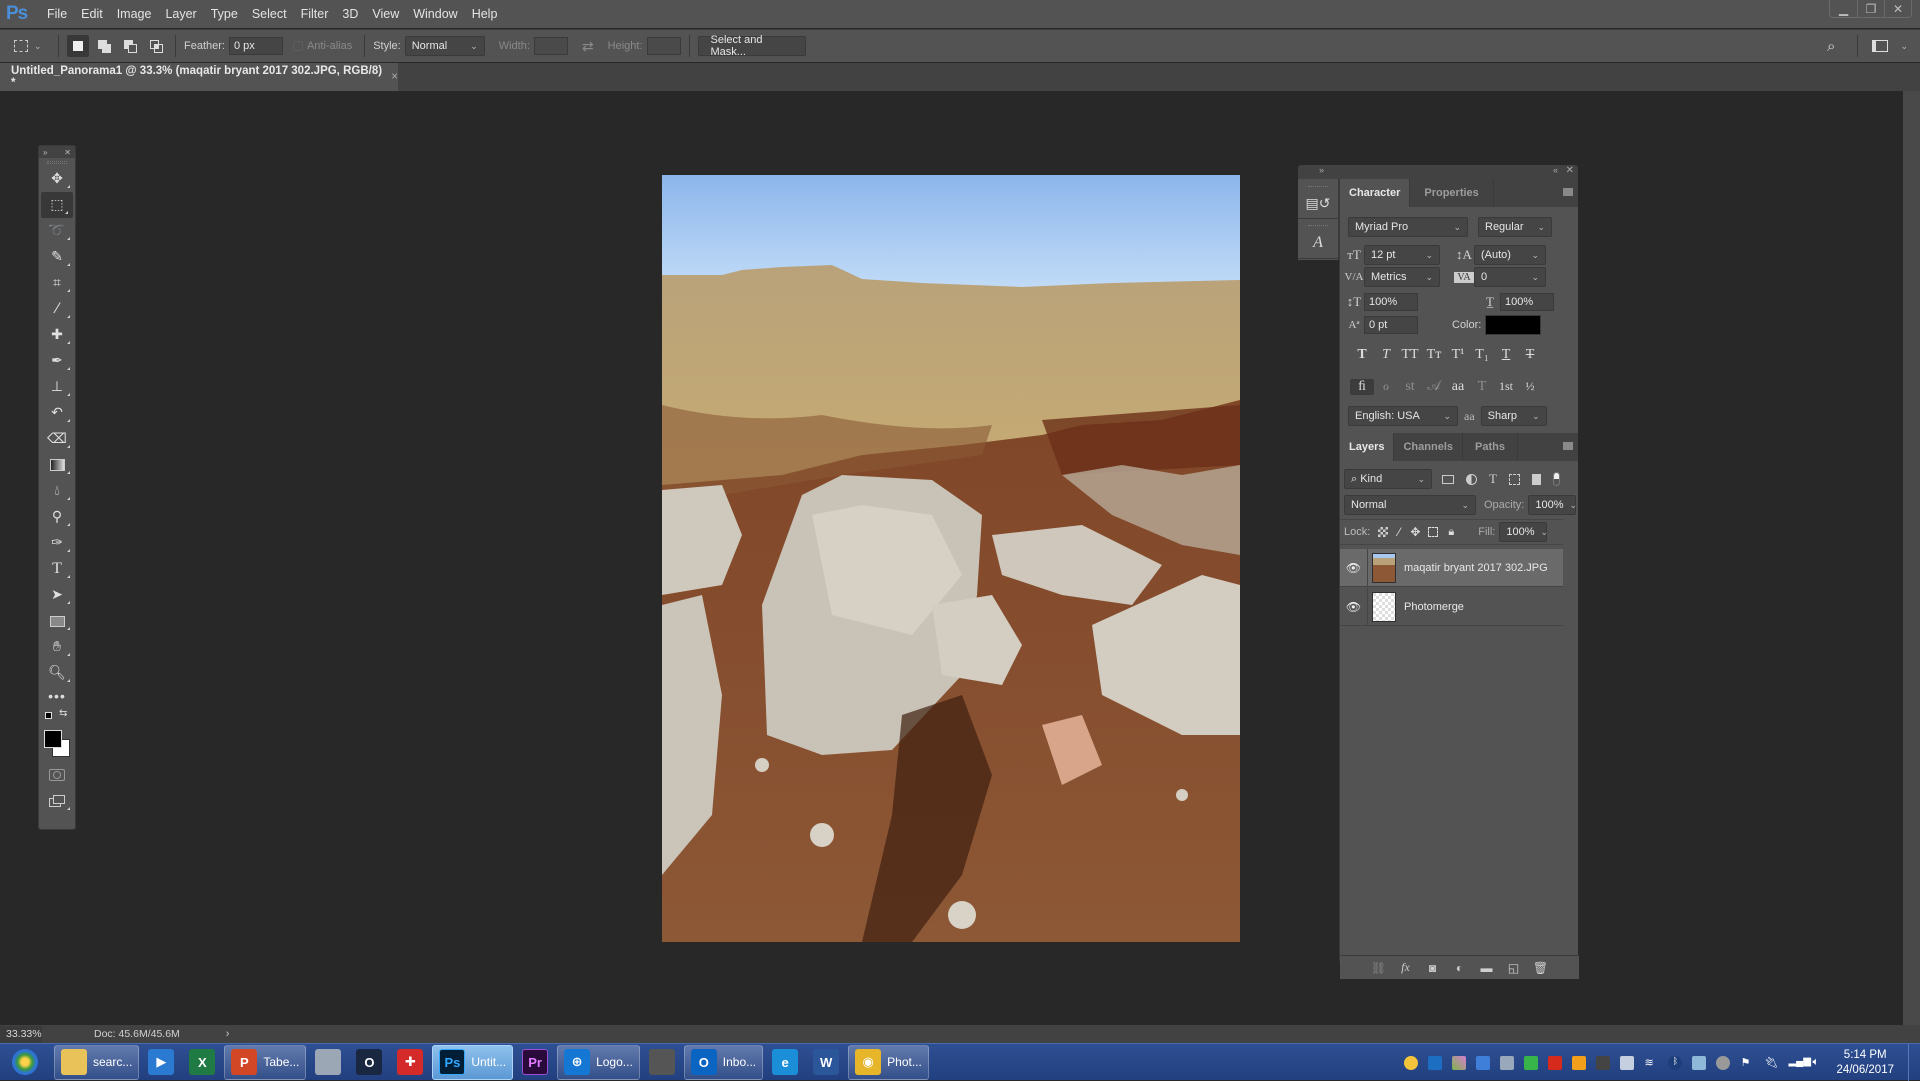 Image resolution: width=1920 pixels, height=1081 pixels. What do you see at coordinates (1651, 1063) in the screenshot?
I see `wifi-icon: ≋` at bounding box center [1651, 1063].